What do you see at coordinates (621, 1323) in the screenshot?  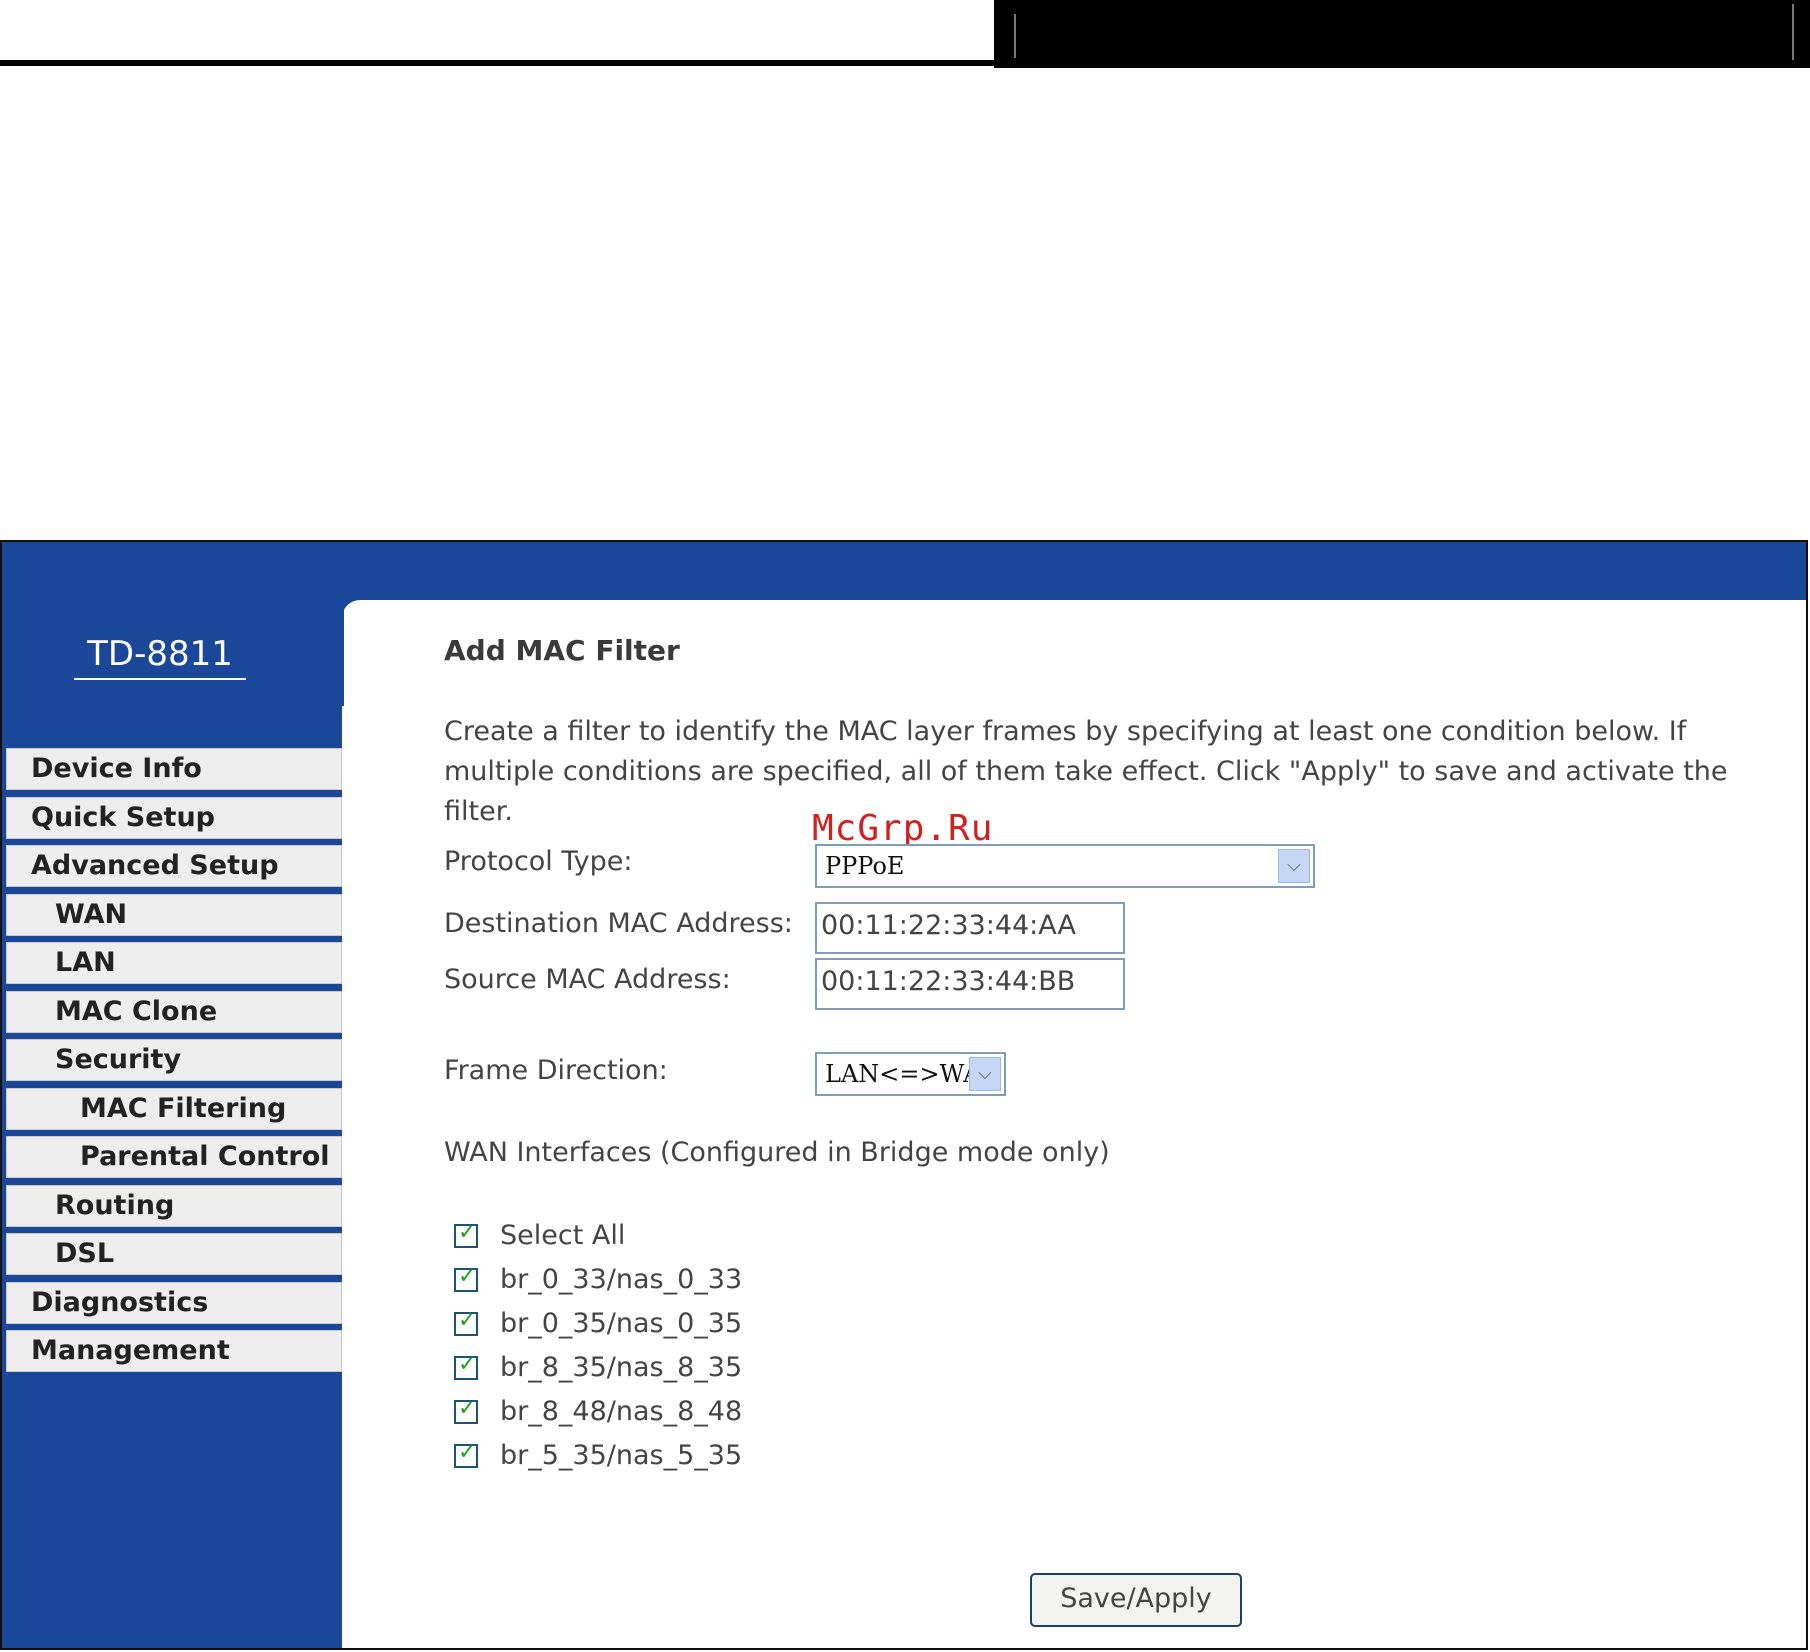 I see `wan-interface-label: br_0_35/nas_0_35` at bounding box center [621, 1323].